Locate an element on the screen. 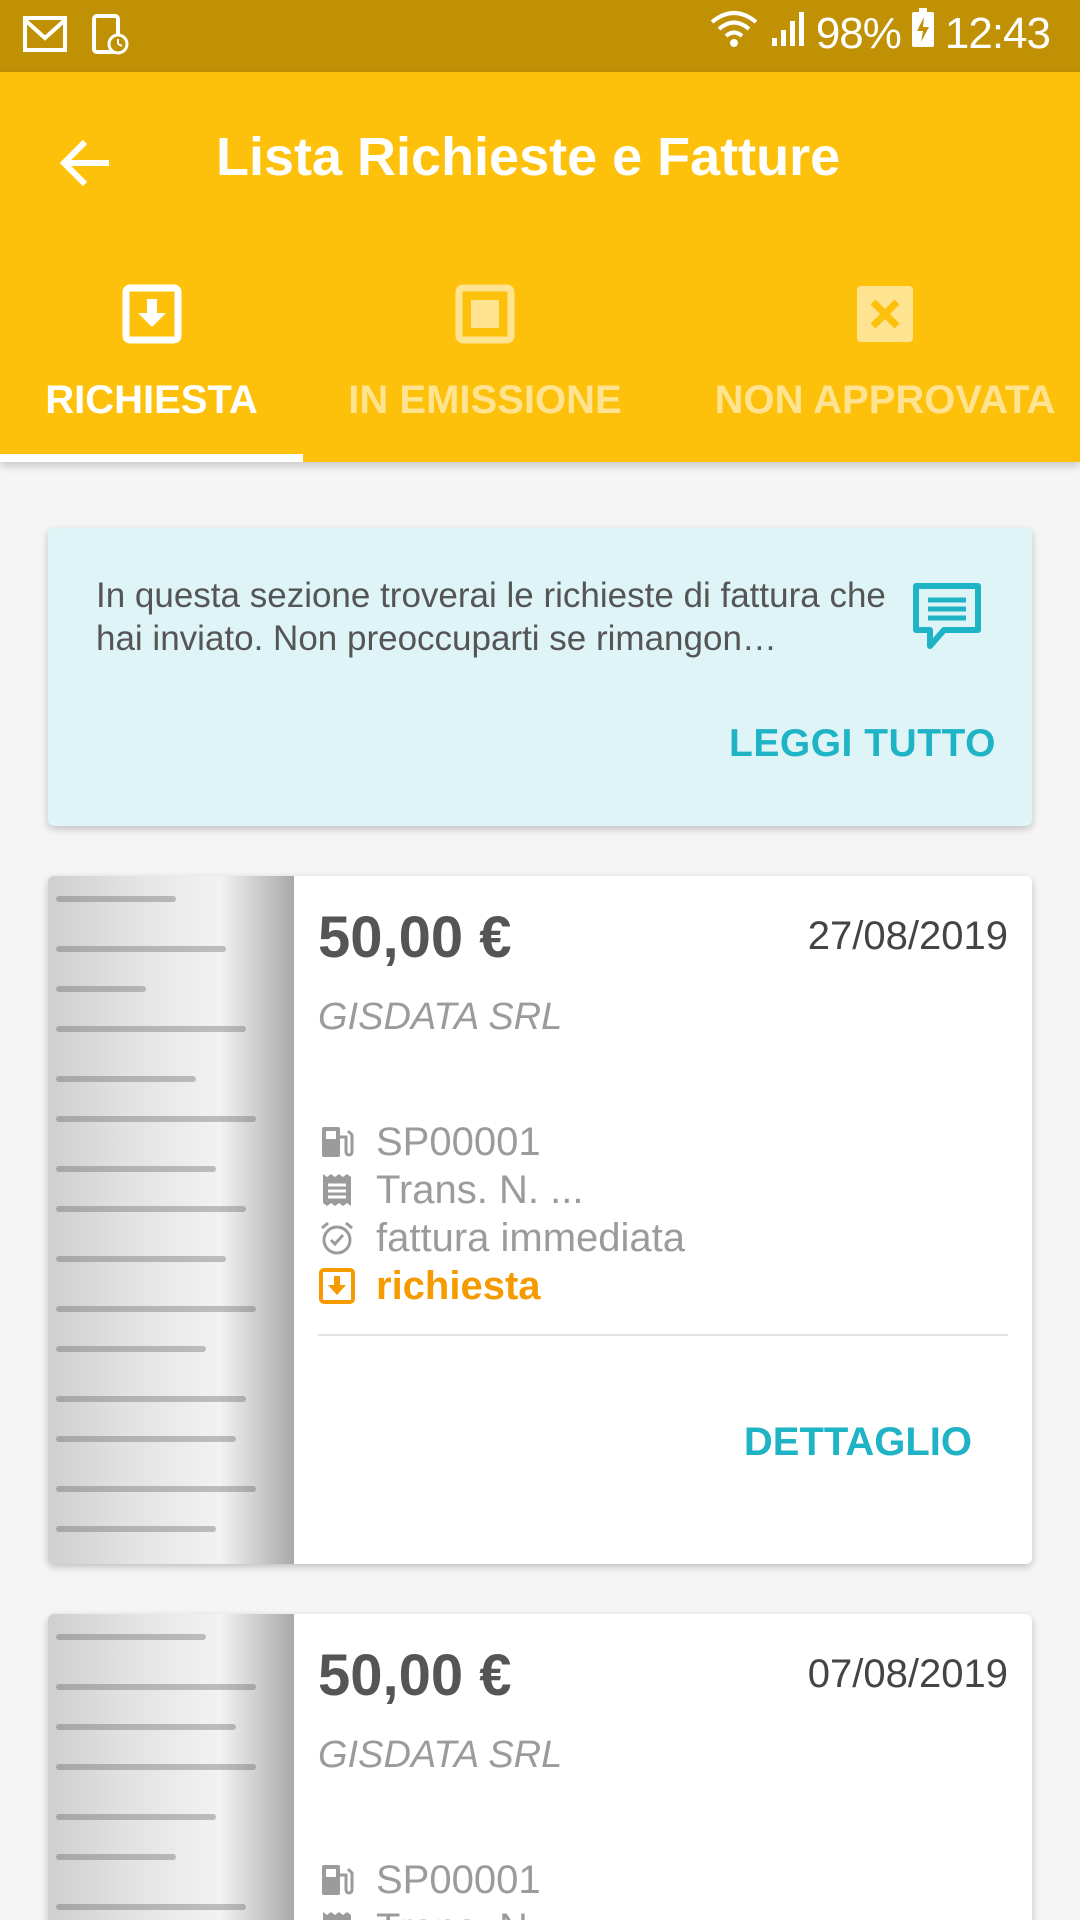  divider is located at coordinates (663, 1335).